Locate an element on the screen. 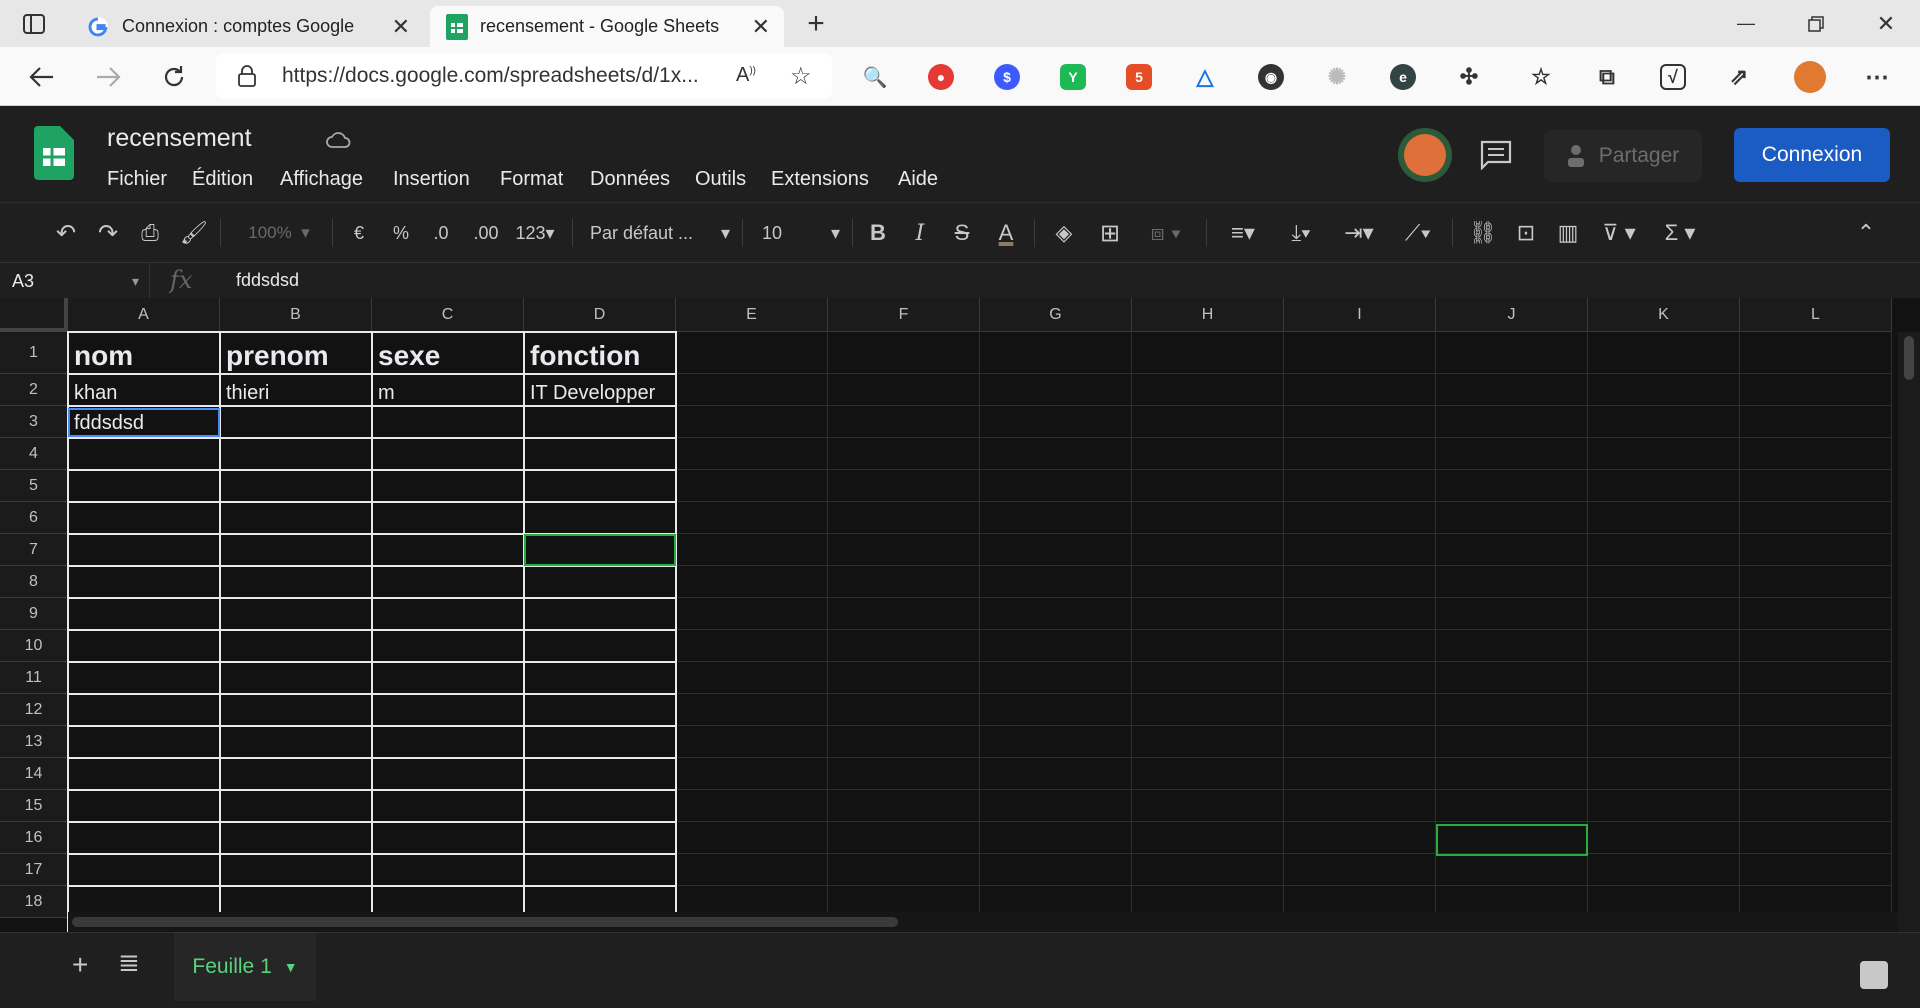 The width and height of the screenshot is (1920, 1008). undo-icon: ↶ is located at coordinates (66, 233).